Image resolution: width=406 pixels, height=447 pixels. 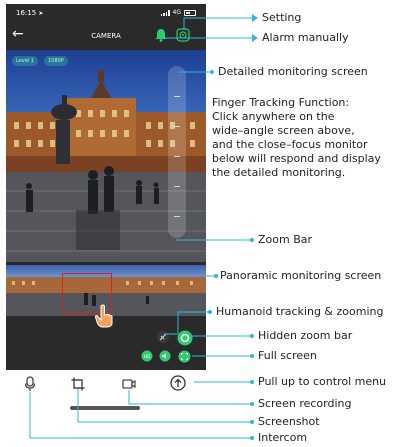 What do you see at coordinates (282, 17) in the screenshot?
I see `label-setting: Setting` at bounding box center [282, 17].